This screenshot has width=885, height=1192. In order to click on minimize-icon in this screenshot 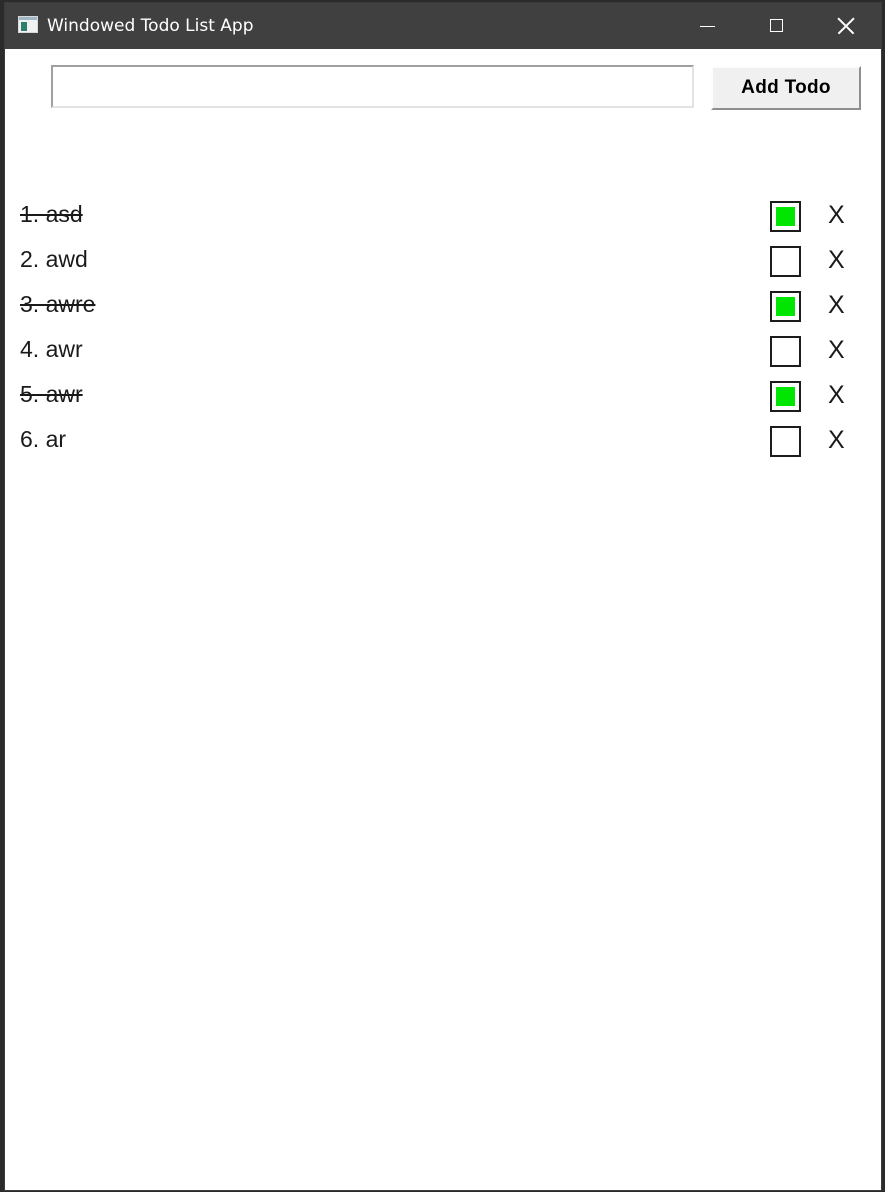, I will do `click(707, 26)`.